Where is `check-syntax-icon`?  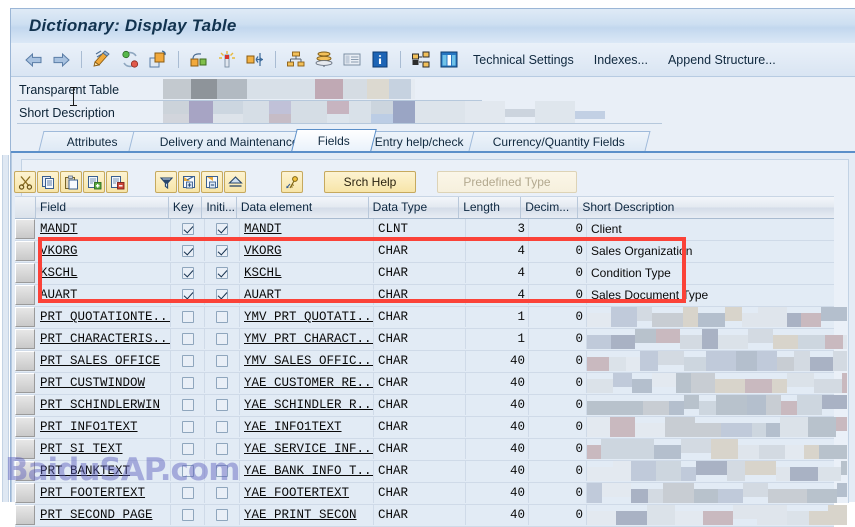 check-syntax-icon is located at coordinates (130, 60).